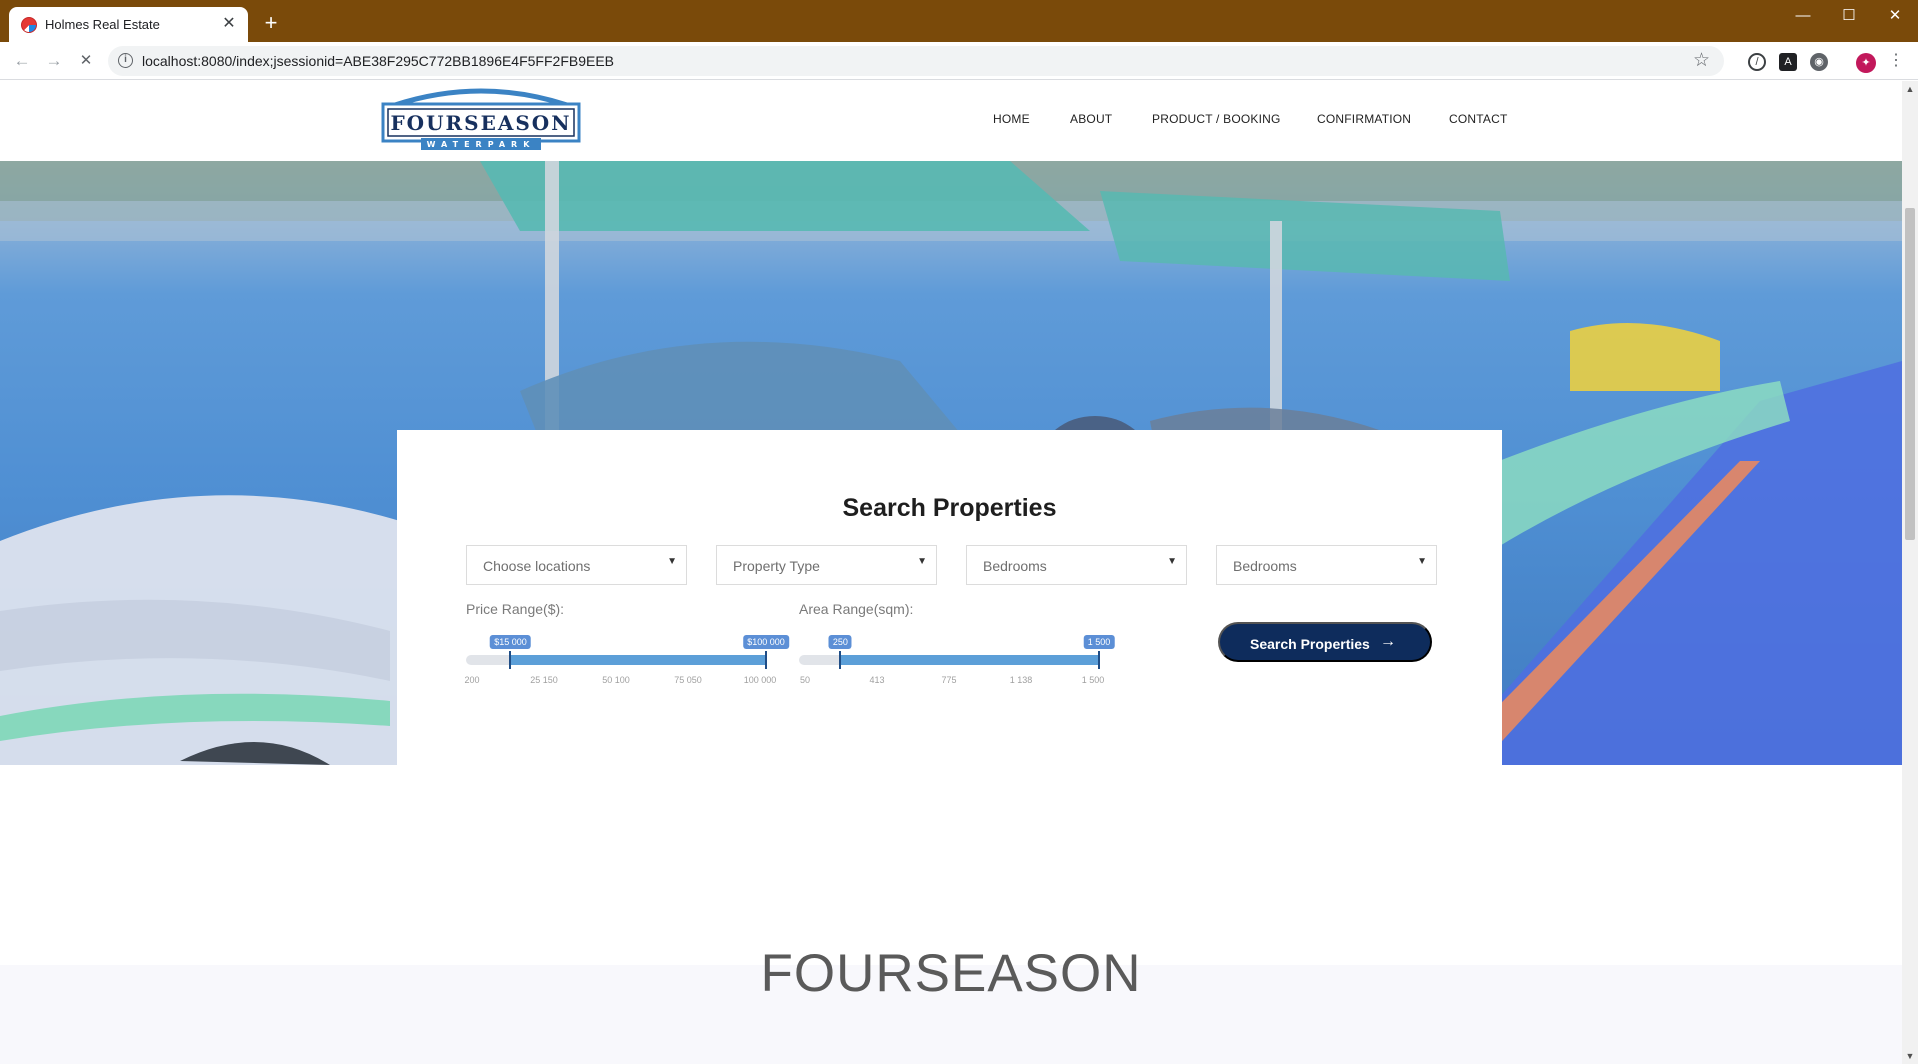 Image resolution: width=1918 pixels, height=1064 pixels. Describe the element at coordinates (1093, 680) in the screenshot. I see `area-tick-label: 1 500` at that location.